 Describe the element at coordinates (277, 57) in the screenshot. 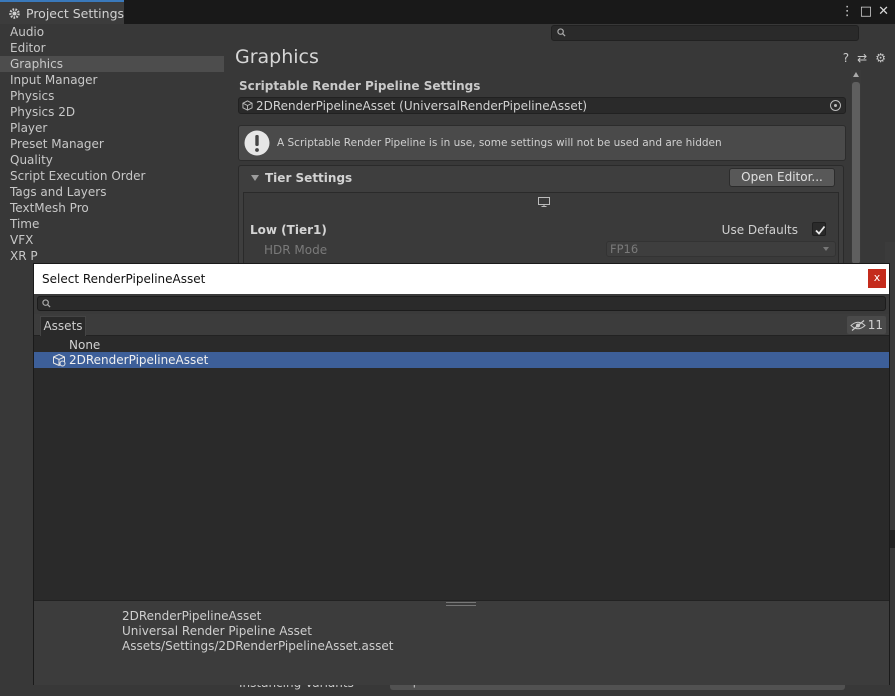

I see `page-title: Graphics` at that location.